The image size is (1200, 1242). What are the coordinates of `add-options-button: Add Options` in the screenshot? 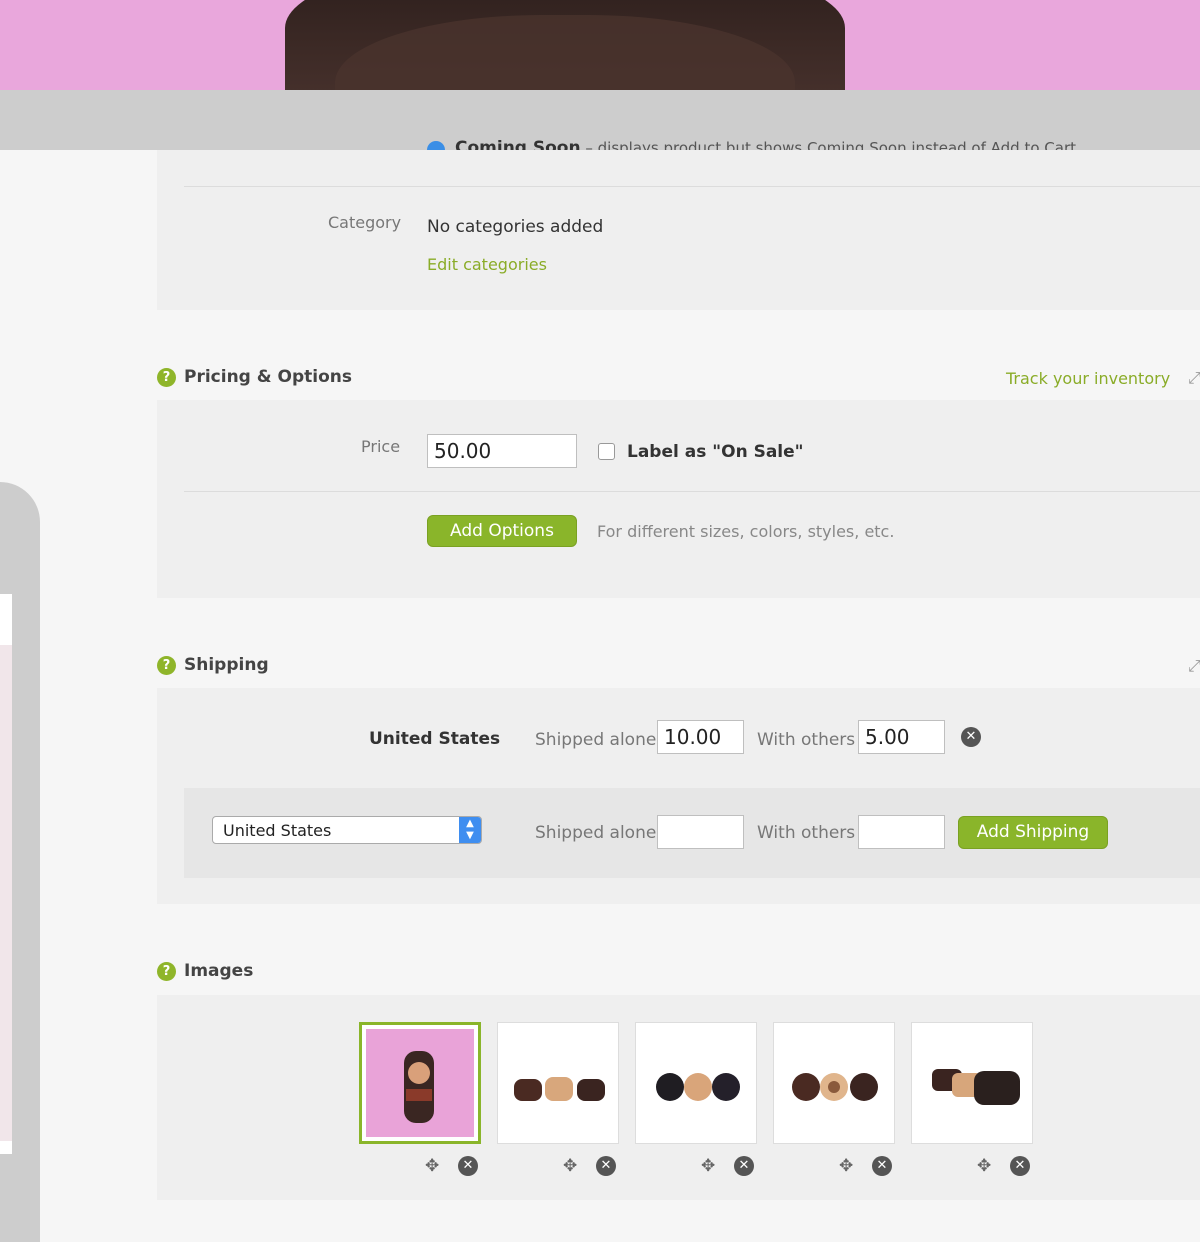 It's located at (502, 531).